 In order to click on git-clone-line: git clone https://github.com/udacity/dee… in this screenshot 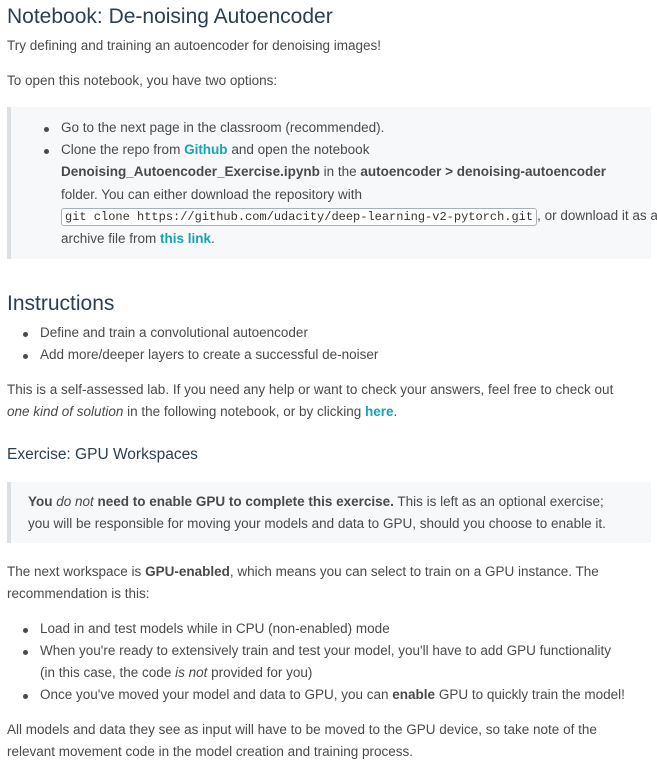, I will do `click(359, 217)`.